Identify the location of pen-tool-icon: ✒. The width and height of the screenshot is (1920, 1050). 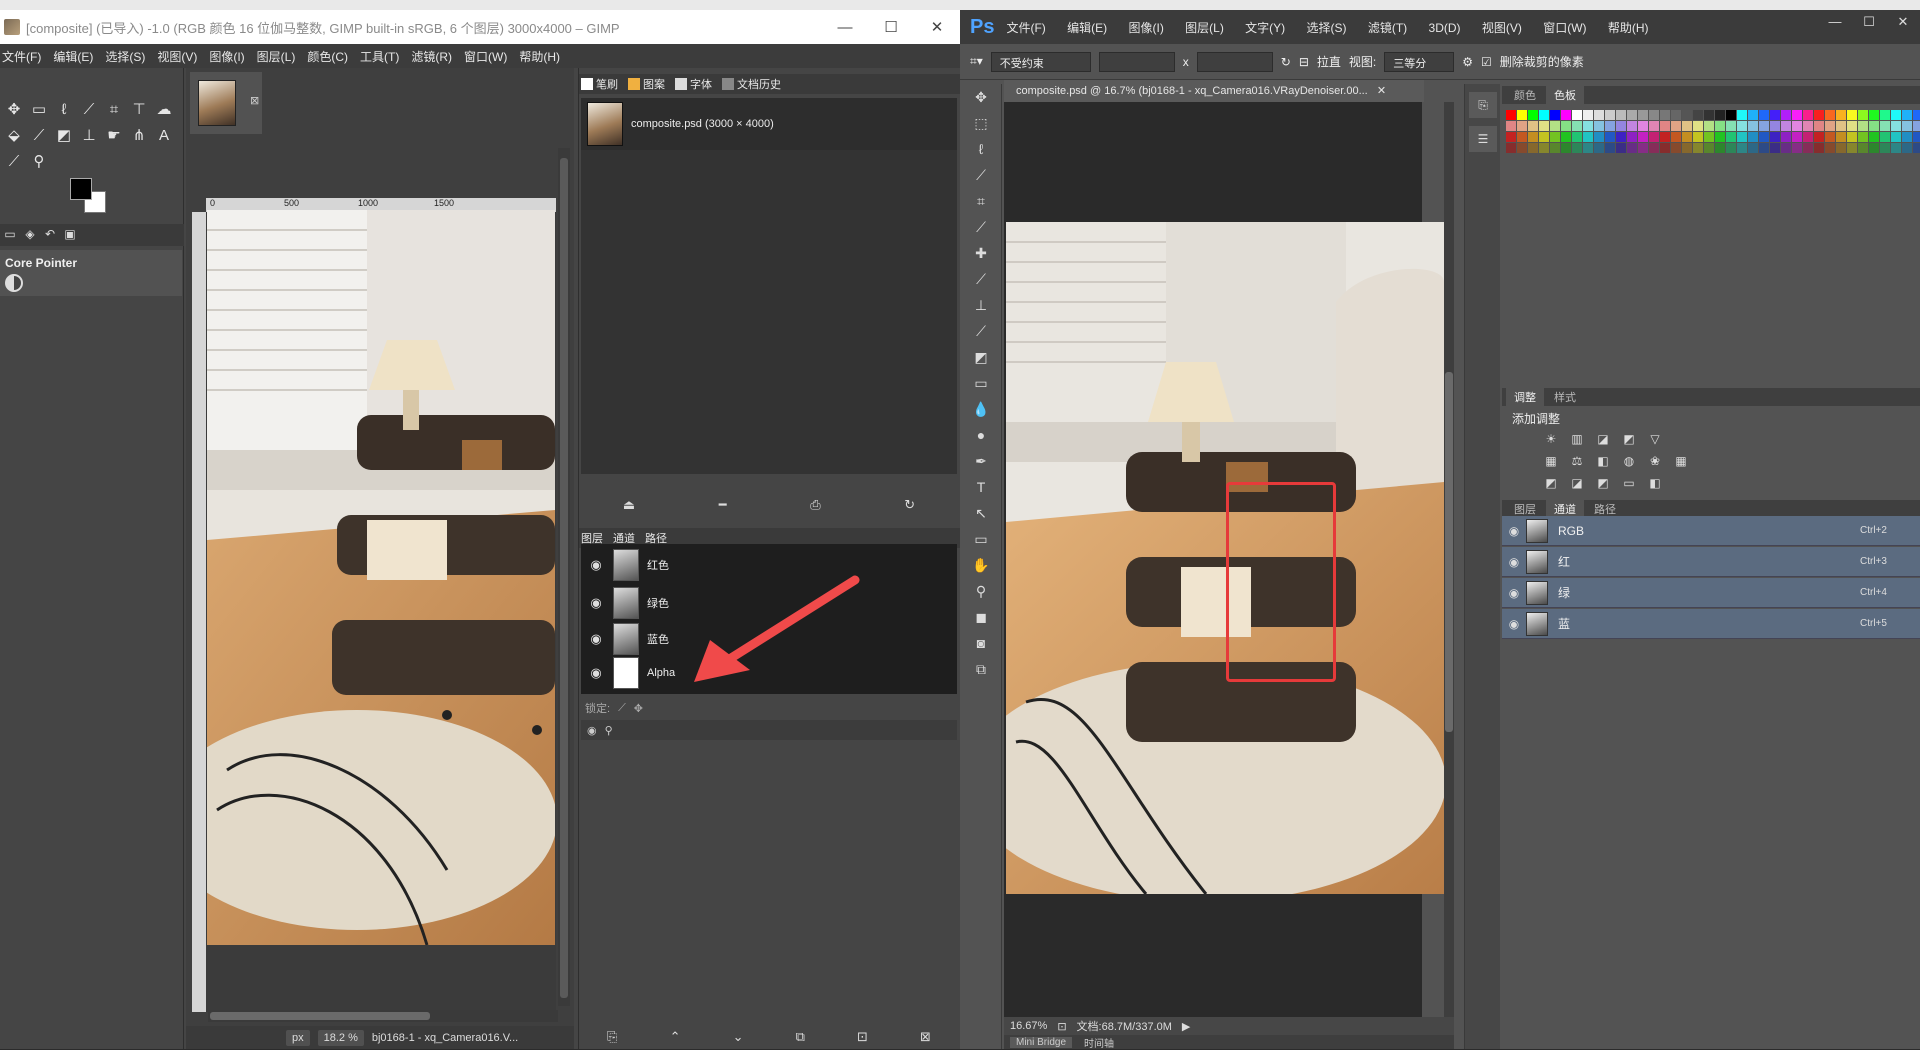
(981, 461).